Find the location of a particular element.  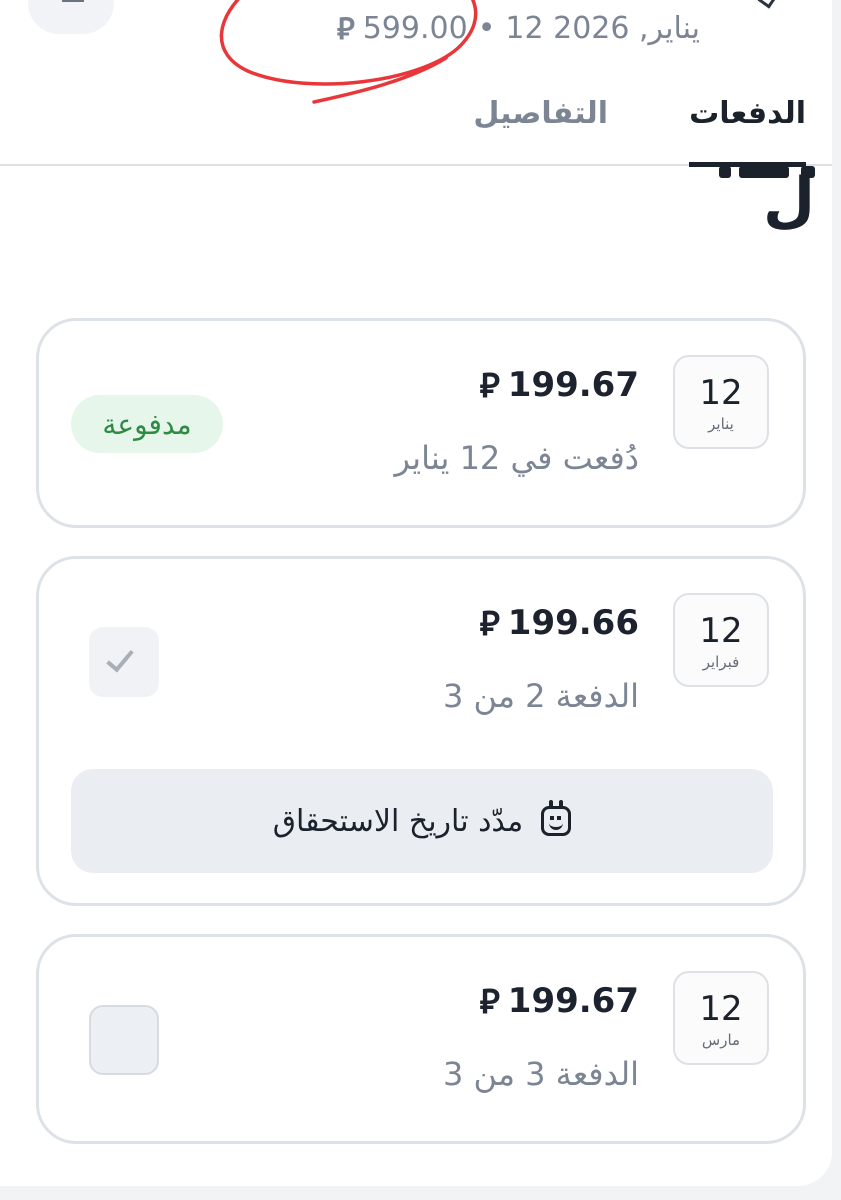

tab-details-label: التفاصيل is located at coordinates (540, 113).